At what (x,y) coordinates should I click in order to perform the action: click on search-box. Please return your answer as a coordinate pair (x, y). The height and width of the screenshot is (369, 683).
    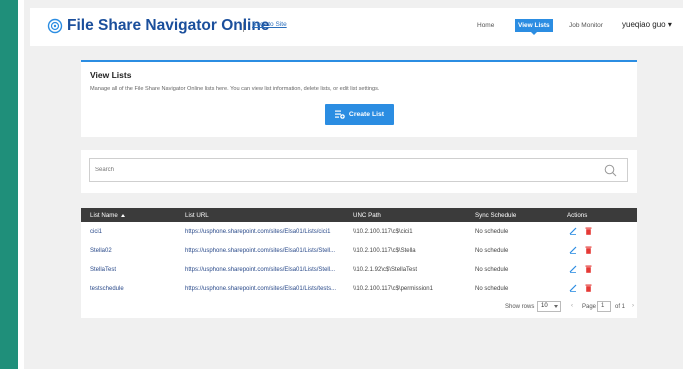
    Looking at the image, I should click on (358, 170).